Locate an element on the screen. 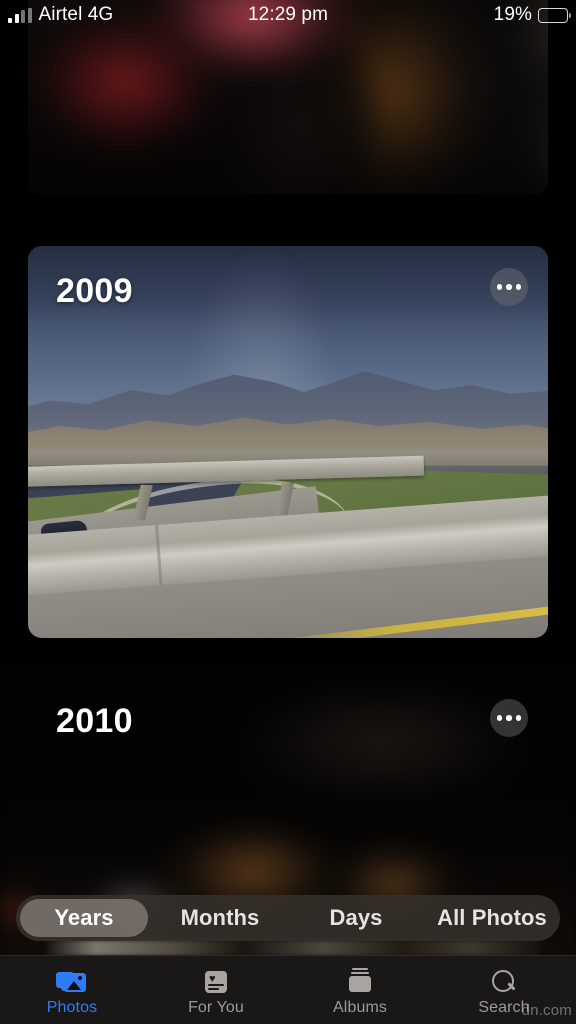 The image size is (576, 1024). segment-years: Years is located at coordinates (84, 918).